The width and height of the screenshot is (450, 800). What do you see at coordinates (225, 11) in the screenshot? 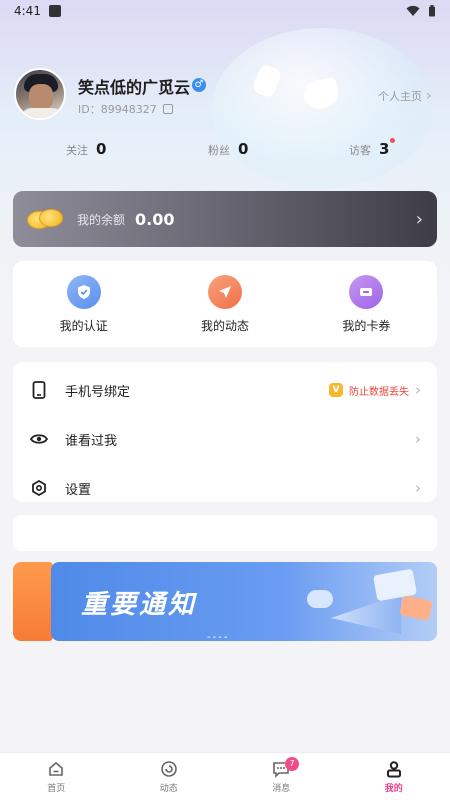
I see `status-bar: 4:41` at bounding box center [225, 11].